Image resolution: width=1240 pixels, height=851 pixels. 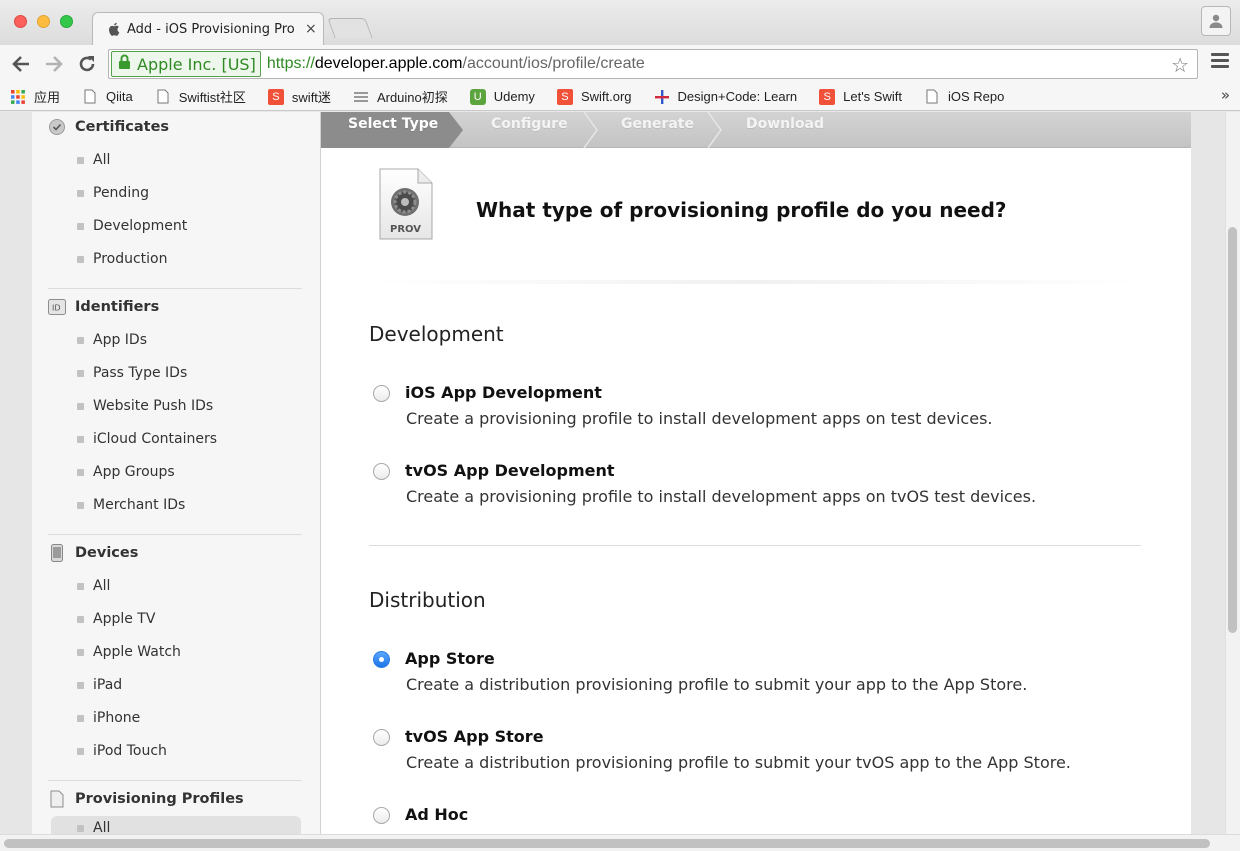 I want to click on bookmark-apps: 应用, so click(x=35, y=96).